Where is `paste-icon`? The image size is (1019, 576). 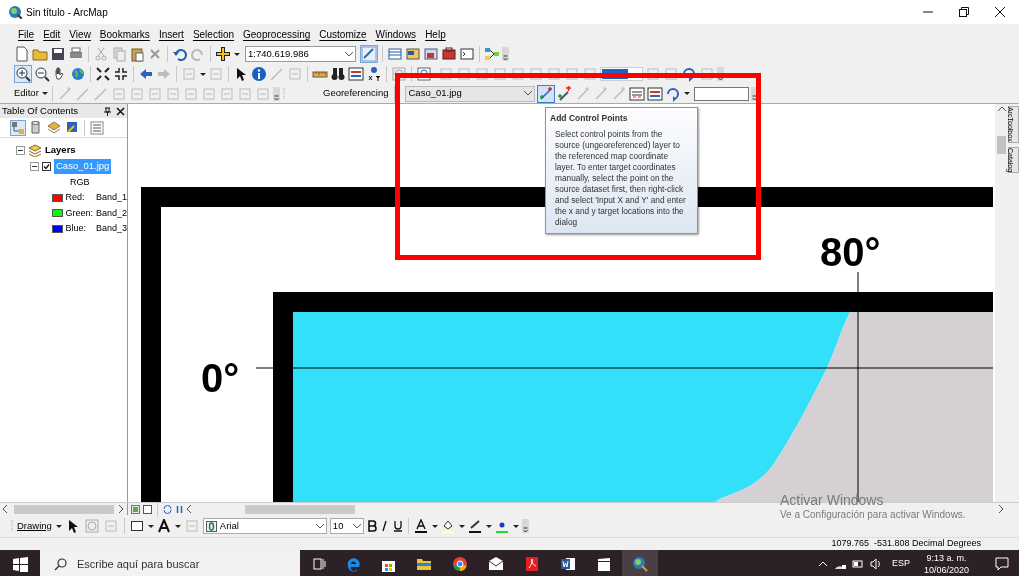
paste-icon is located at coordinates (137, 54).